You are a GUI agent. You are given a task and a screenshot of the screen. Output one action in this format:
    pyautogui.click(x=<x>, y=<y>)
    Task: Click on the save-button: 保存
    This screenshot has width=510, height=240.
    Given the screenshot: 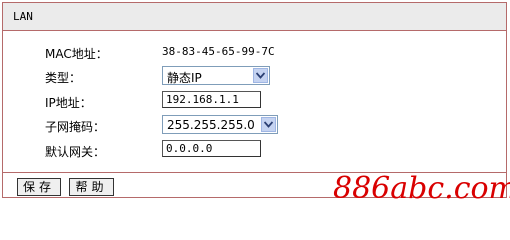 What is the action you would take?
    pyautogui.click(x=39, y=187)
    